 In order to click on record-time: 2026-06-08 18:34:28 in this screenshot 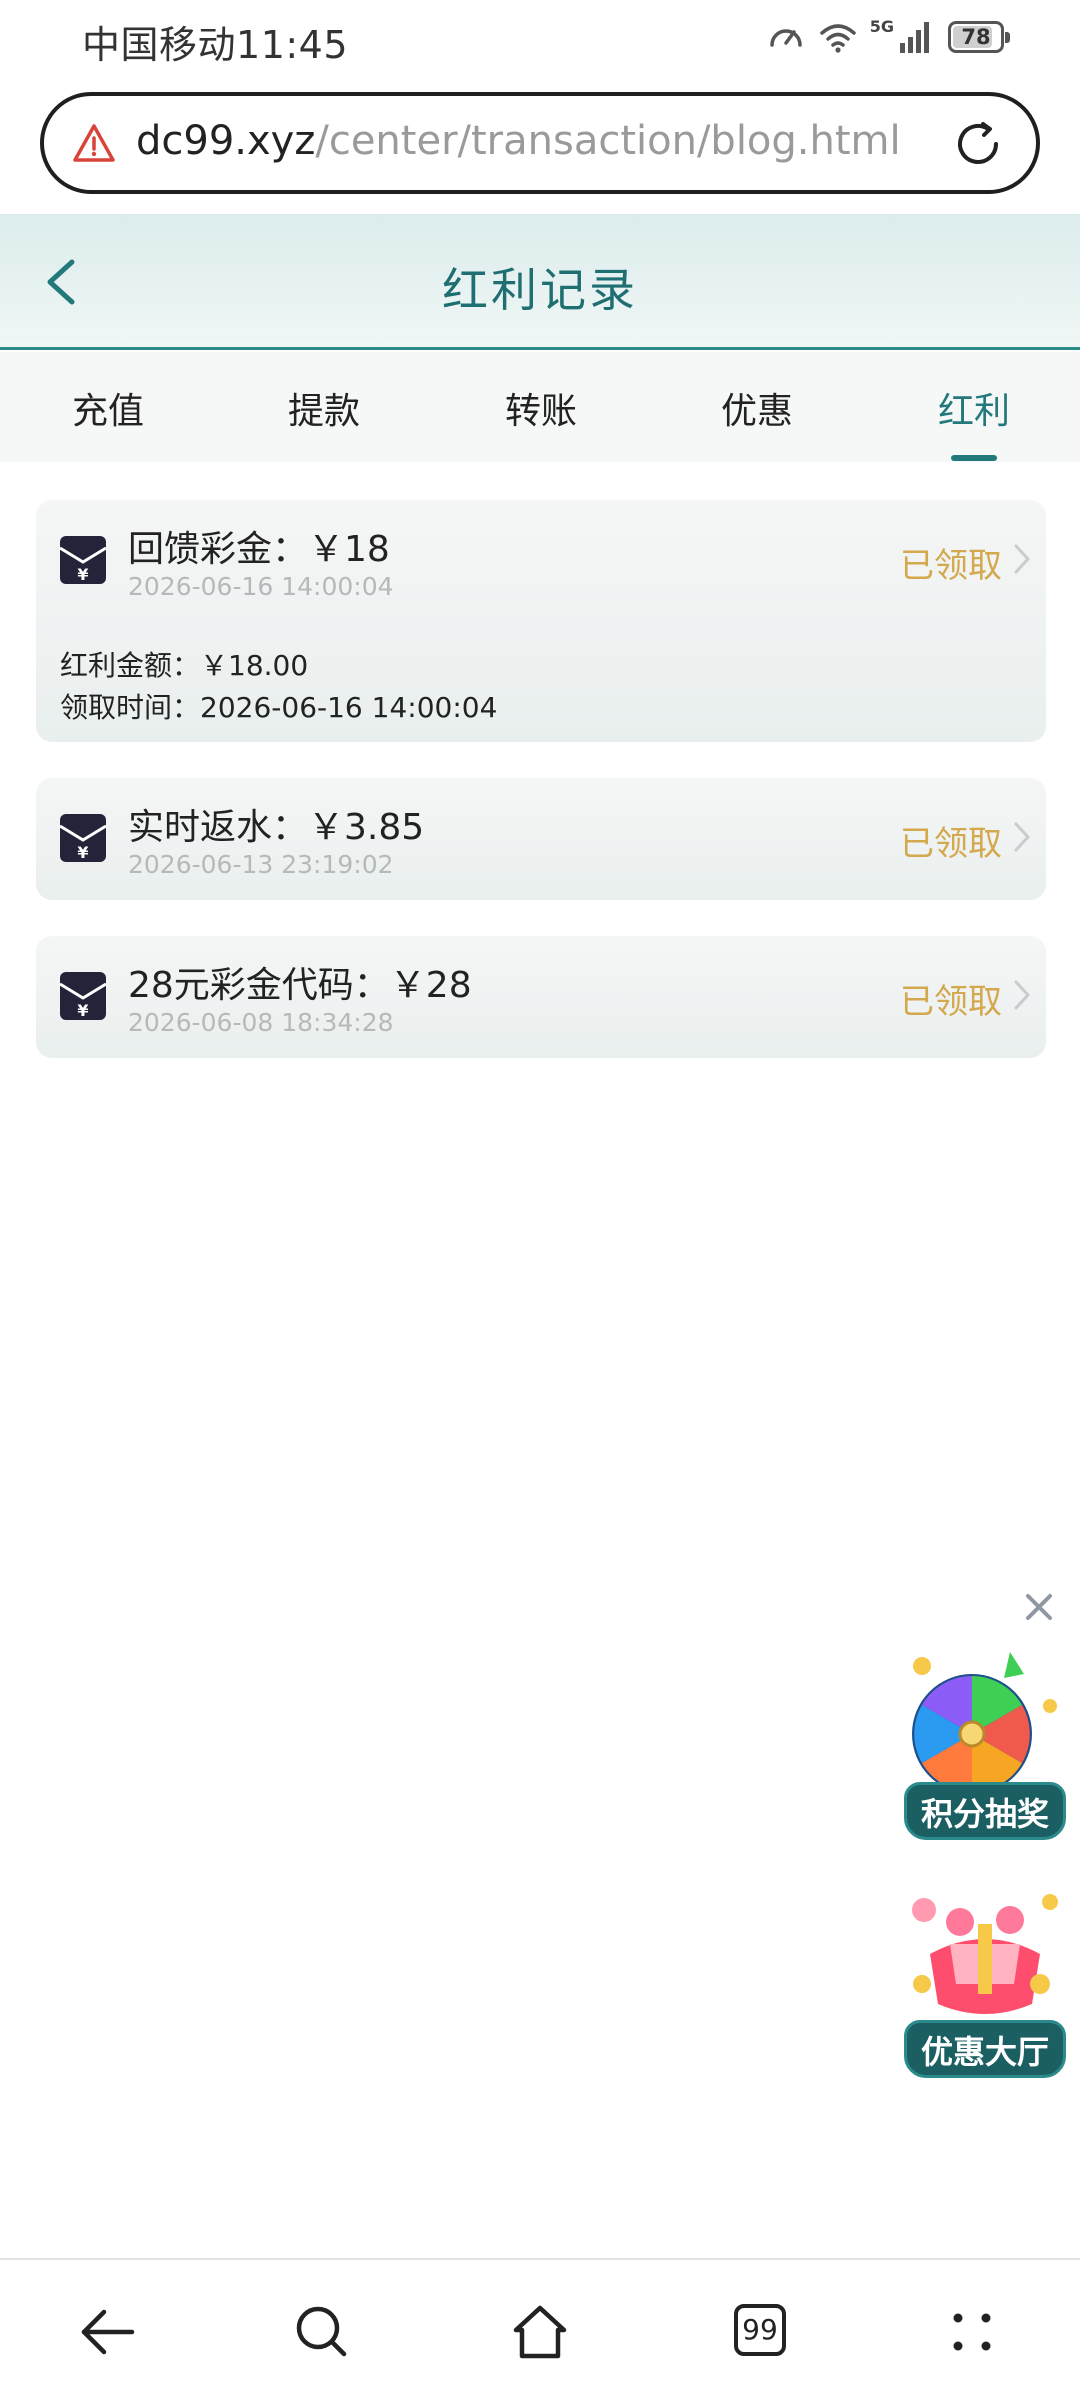, I will do `click(261, 1022)`.